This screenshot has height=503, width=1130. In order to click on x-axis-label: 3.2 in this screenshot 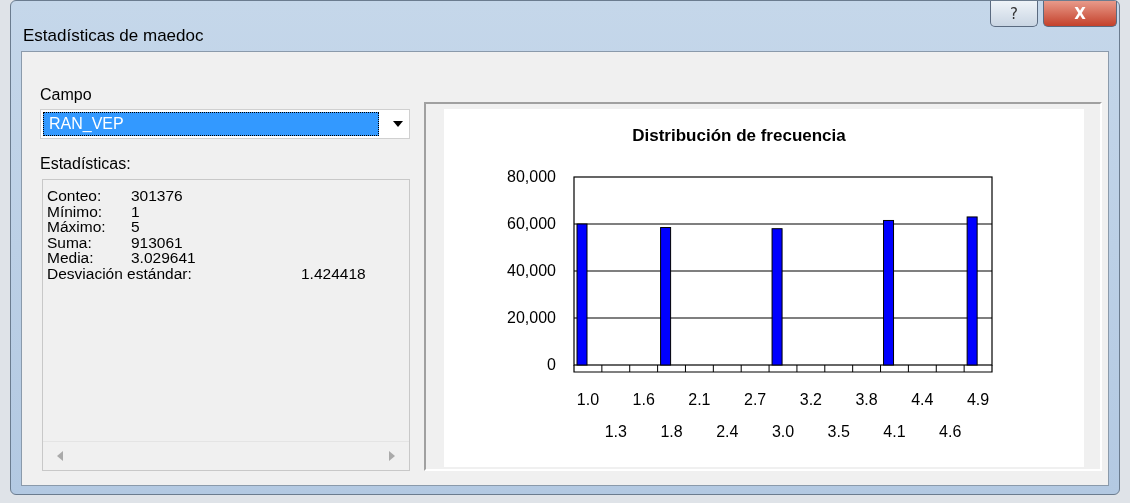, I will do `click(810, 399)`.